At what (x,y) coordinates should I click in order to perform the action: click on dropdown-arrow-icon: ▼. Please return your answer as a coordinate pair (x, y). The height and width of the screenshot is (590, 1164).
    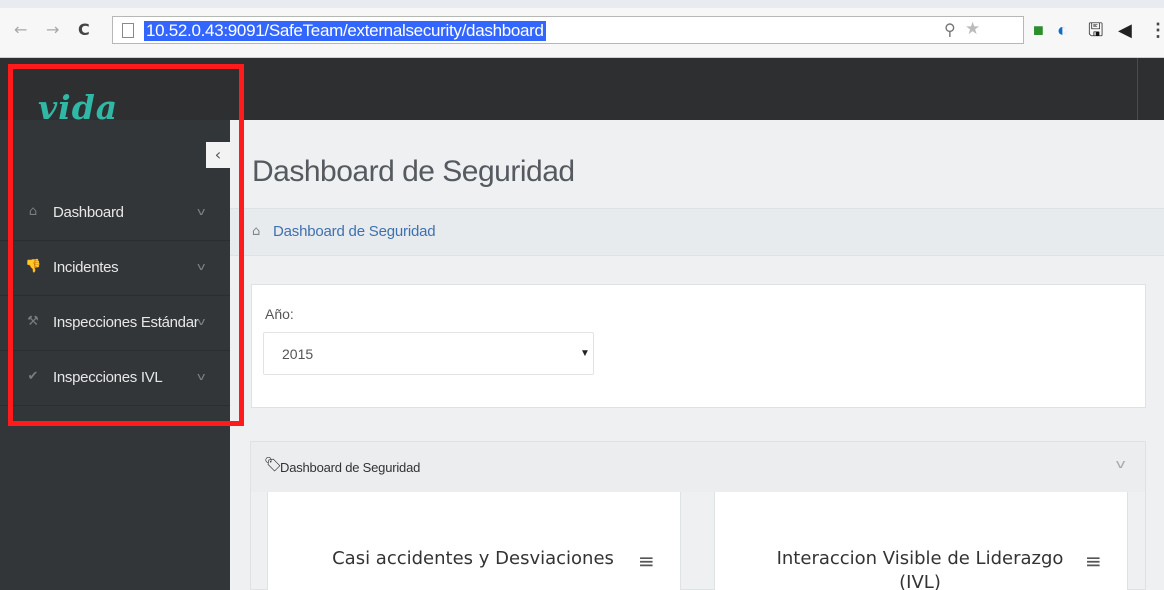
    Looking at the image, I should click on (585, 353).